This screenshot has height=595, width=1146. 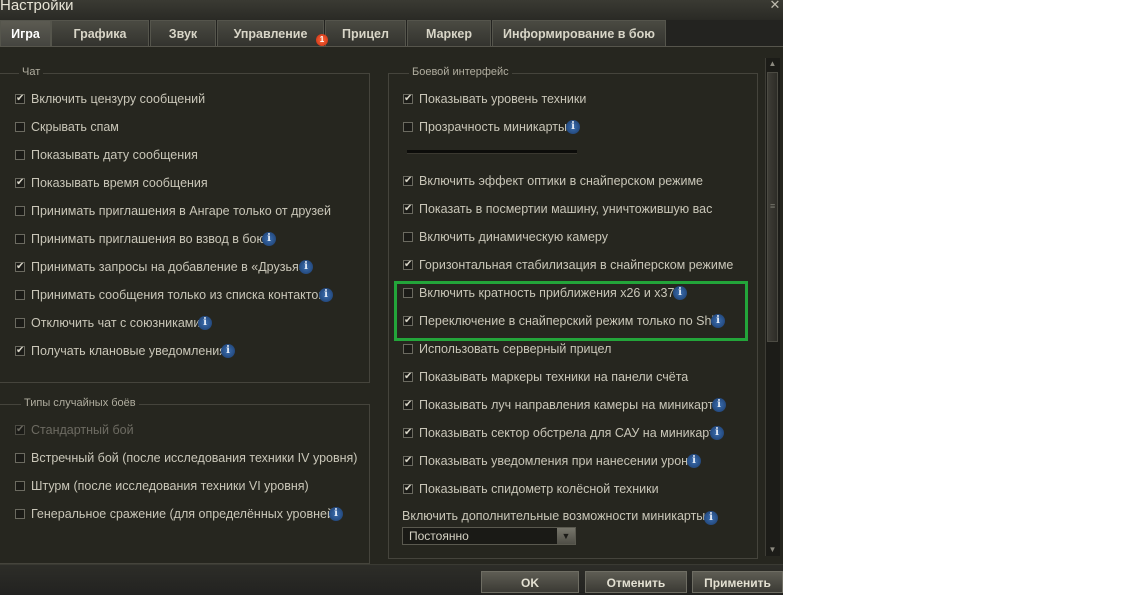 I want to click on option-label: Отключить чат с союзниками, so click(x=116, y=323).